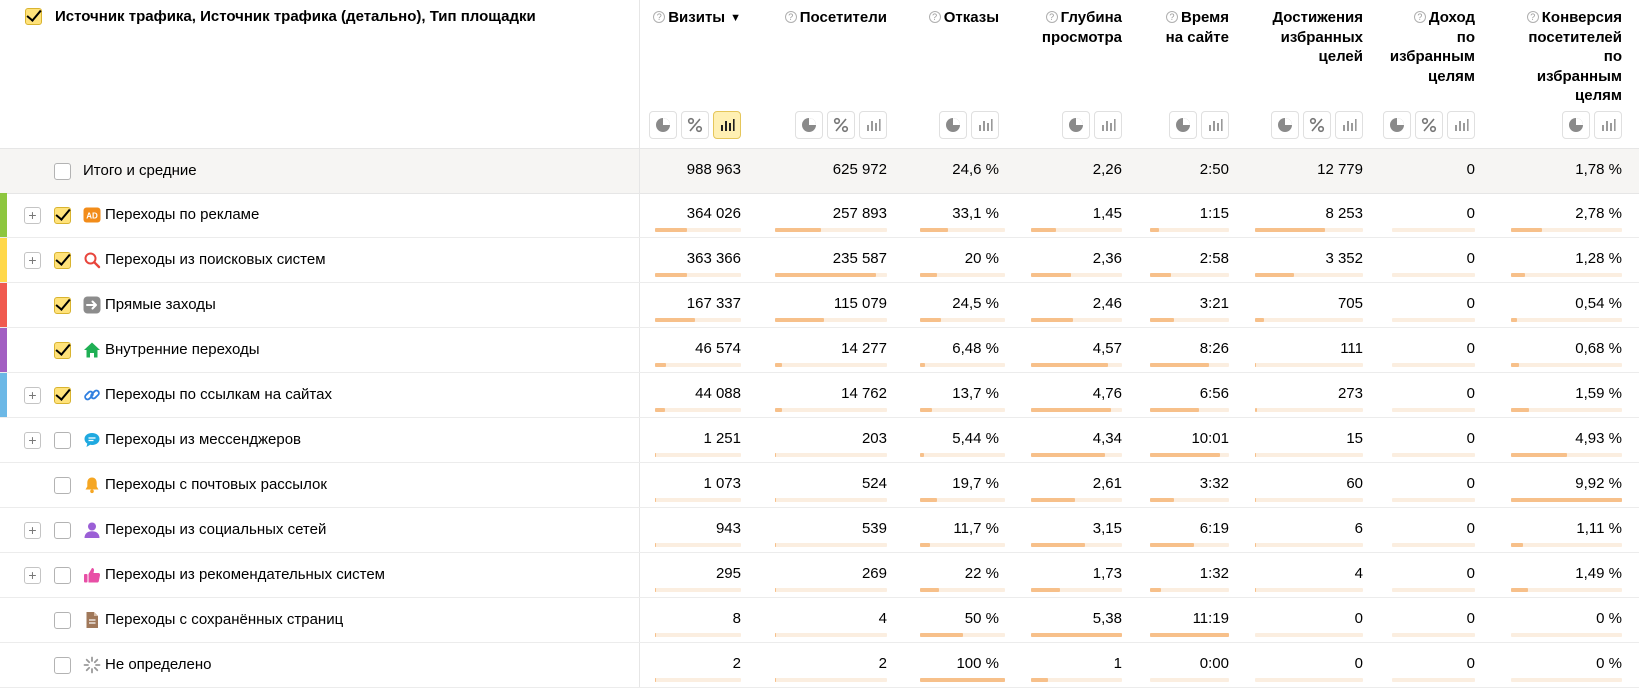  I want to click on metric-title: ? Визиты ▼, so click(697, 18).